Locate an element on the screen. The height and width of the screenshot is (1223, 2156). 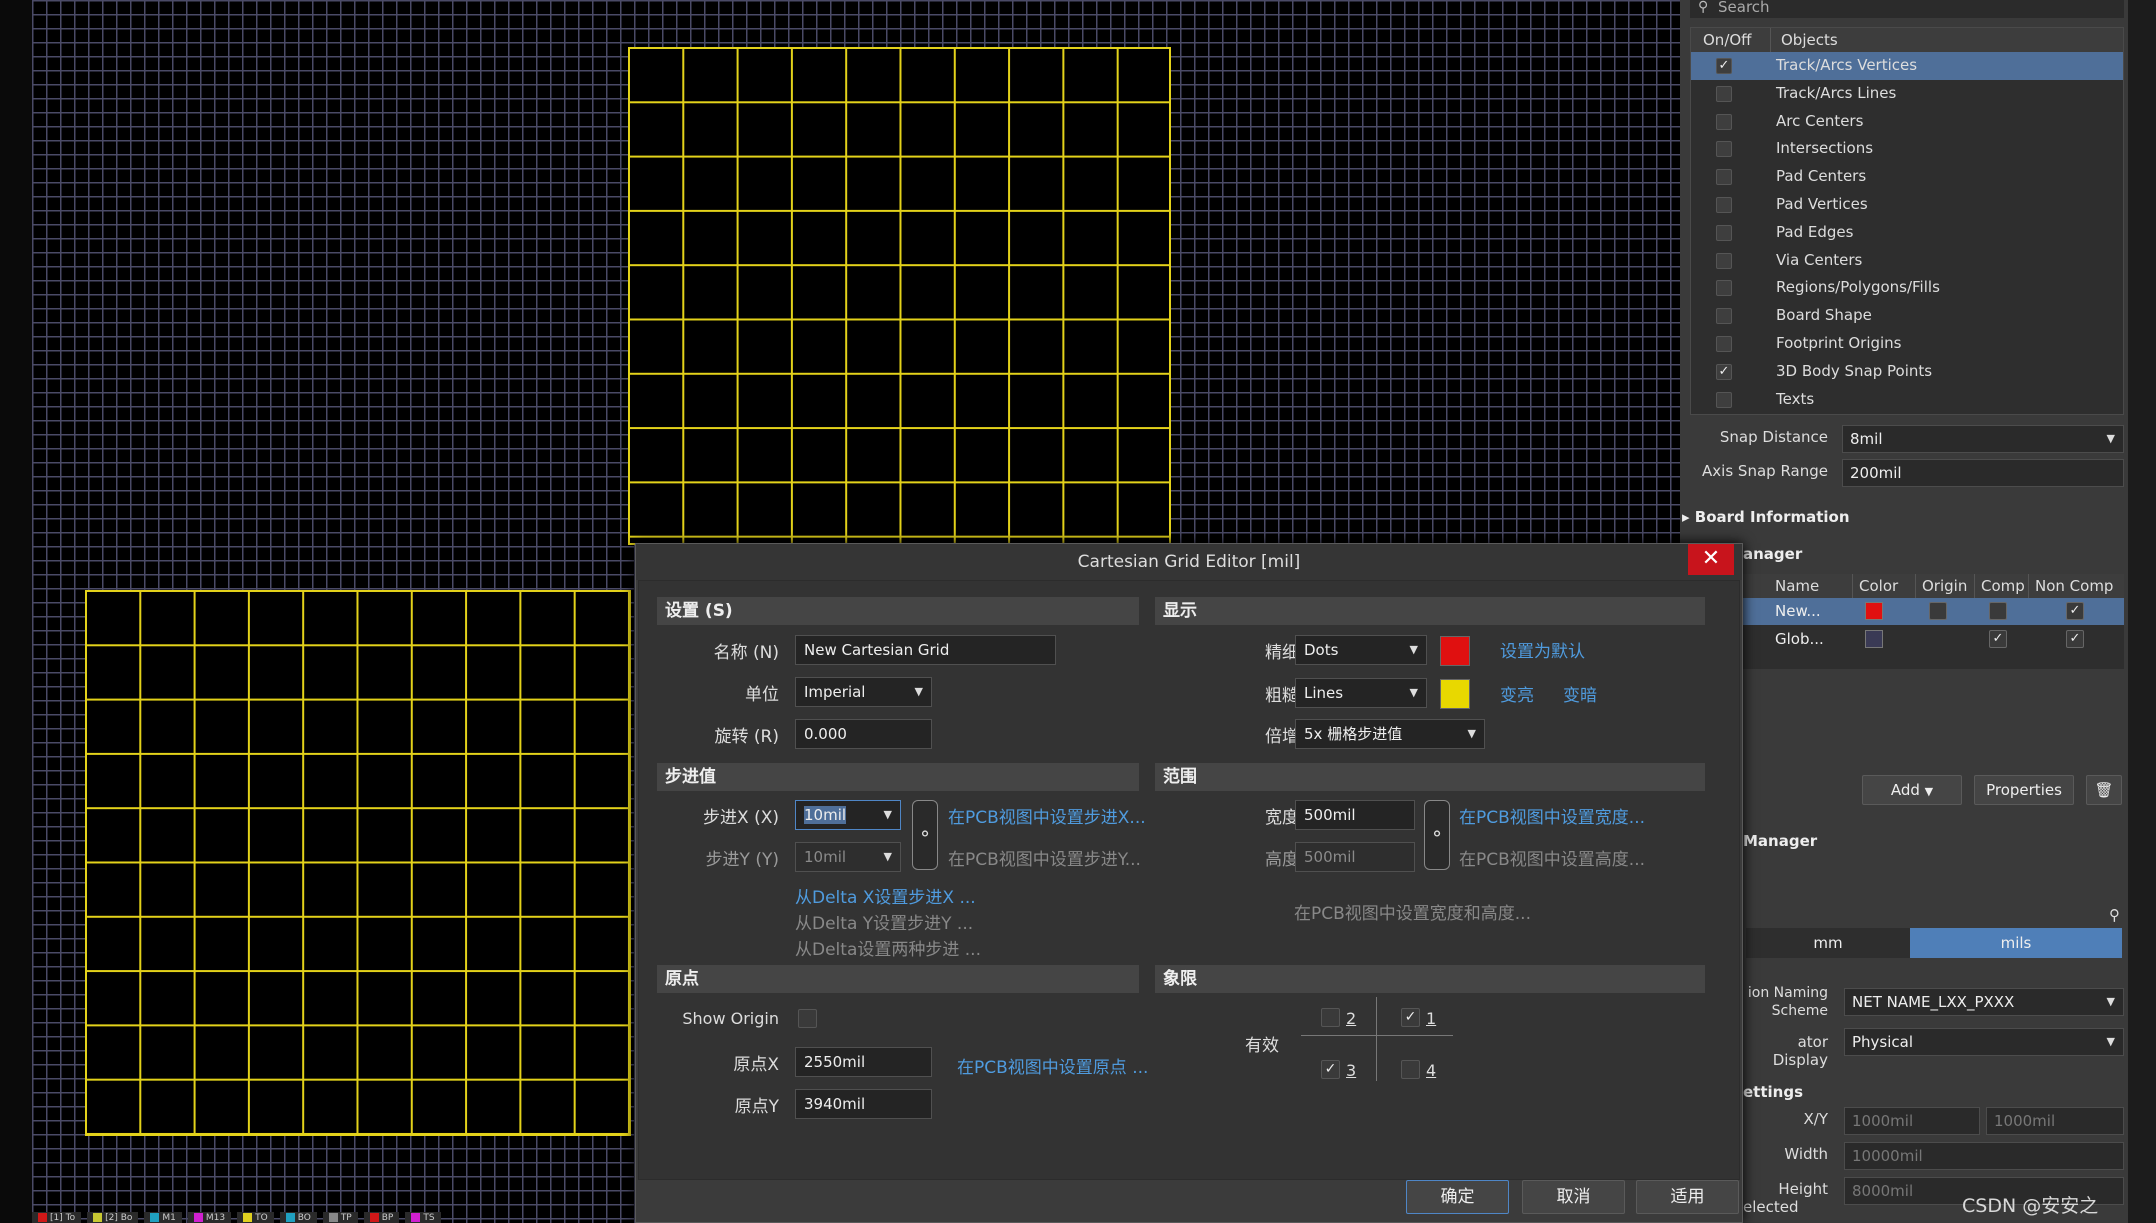
trash-icon: 🗑 is located at coordinates (2104, 790).